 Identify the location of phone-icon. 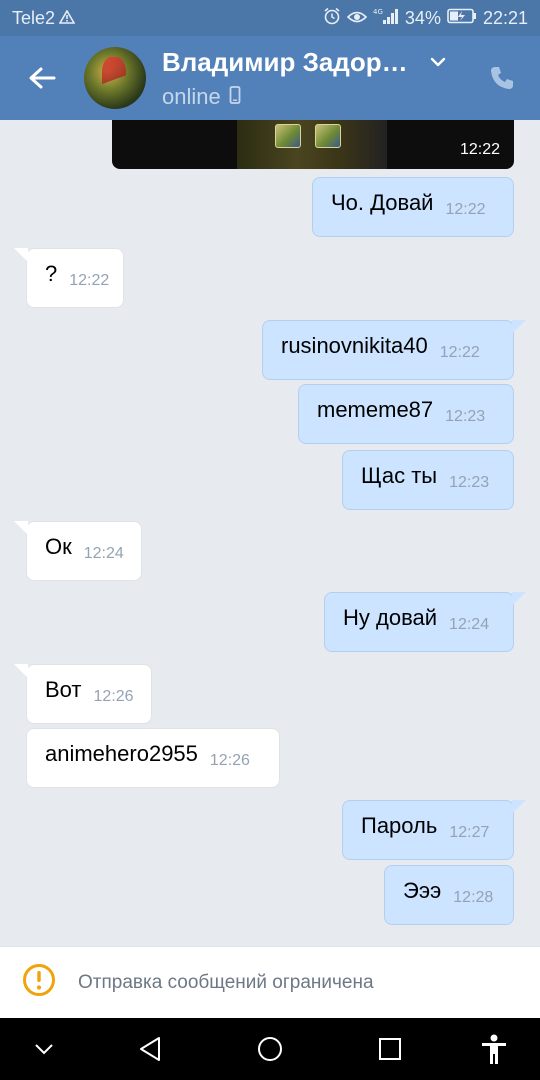
(502, 78).